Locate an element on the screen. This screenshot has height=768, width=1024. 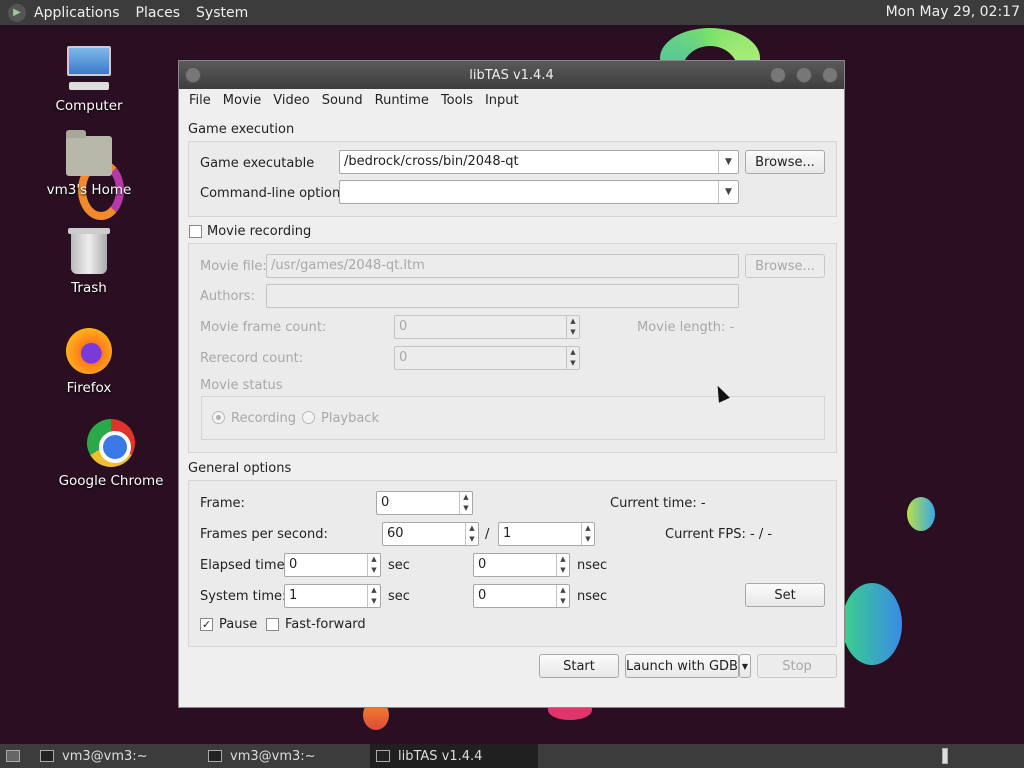
menu-video: Video is located at coordinates (291, 100).